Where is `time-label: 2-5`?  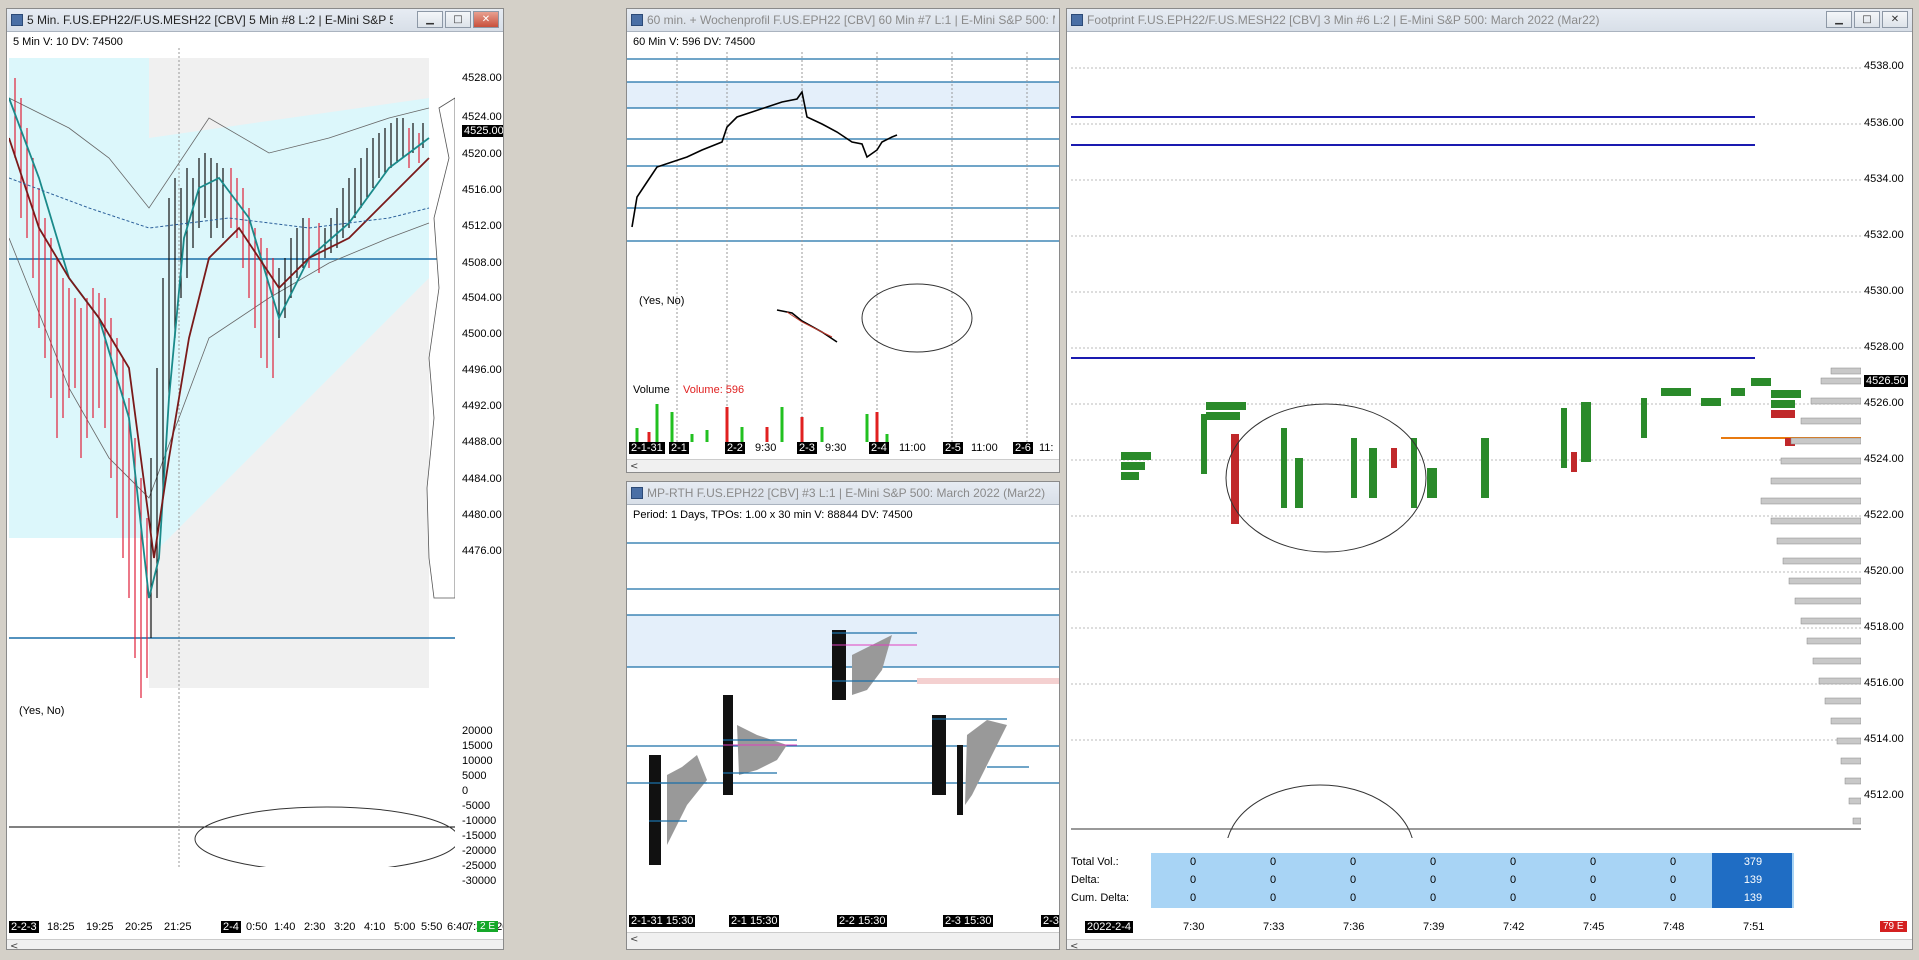
time-label: 2-5 is located at coordinates (953, 448).